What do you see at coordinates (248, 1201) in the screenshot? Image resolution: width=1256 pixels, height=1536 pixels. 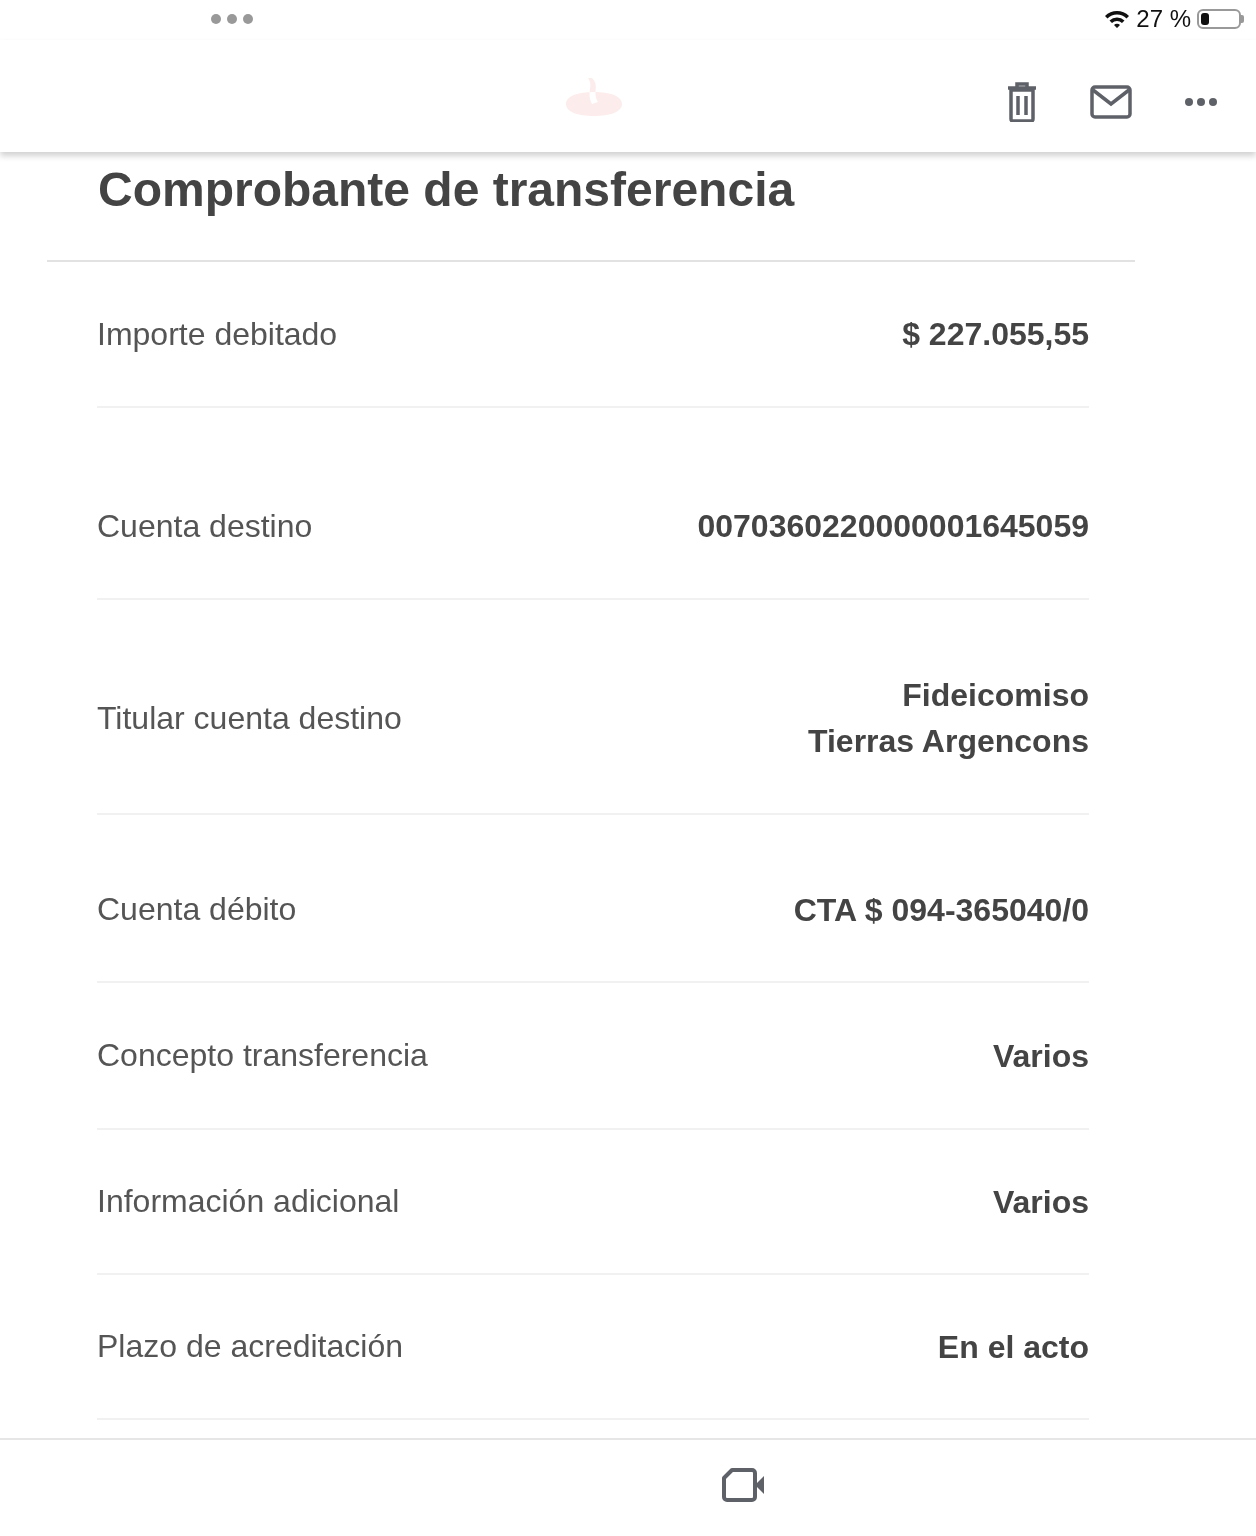 I see `row-label: Información adicional` at bounding box center [248, 1201].